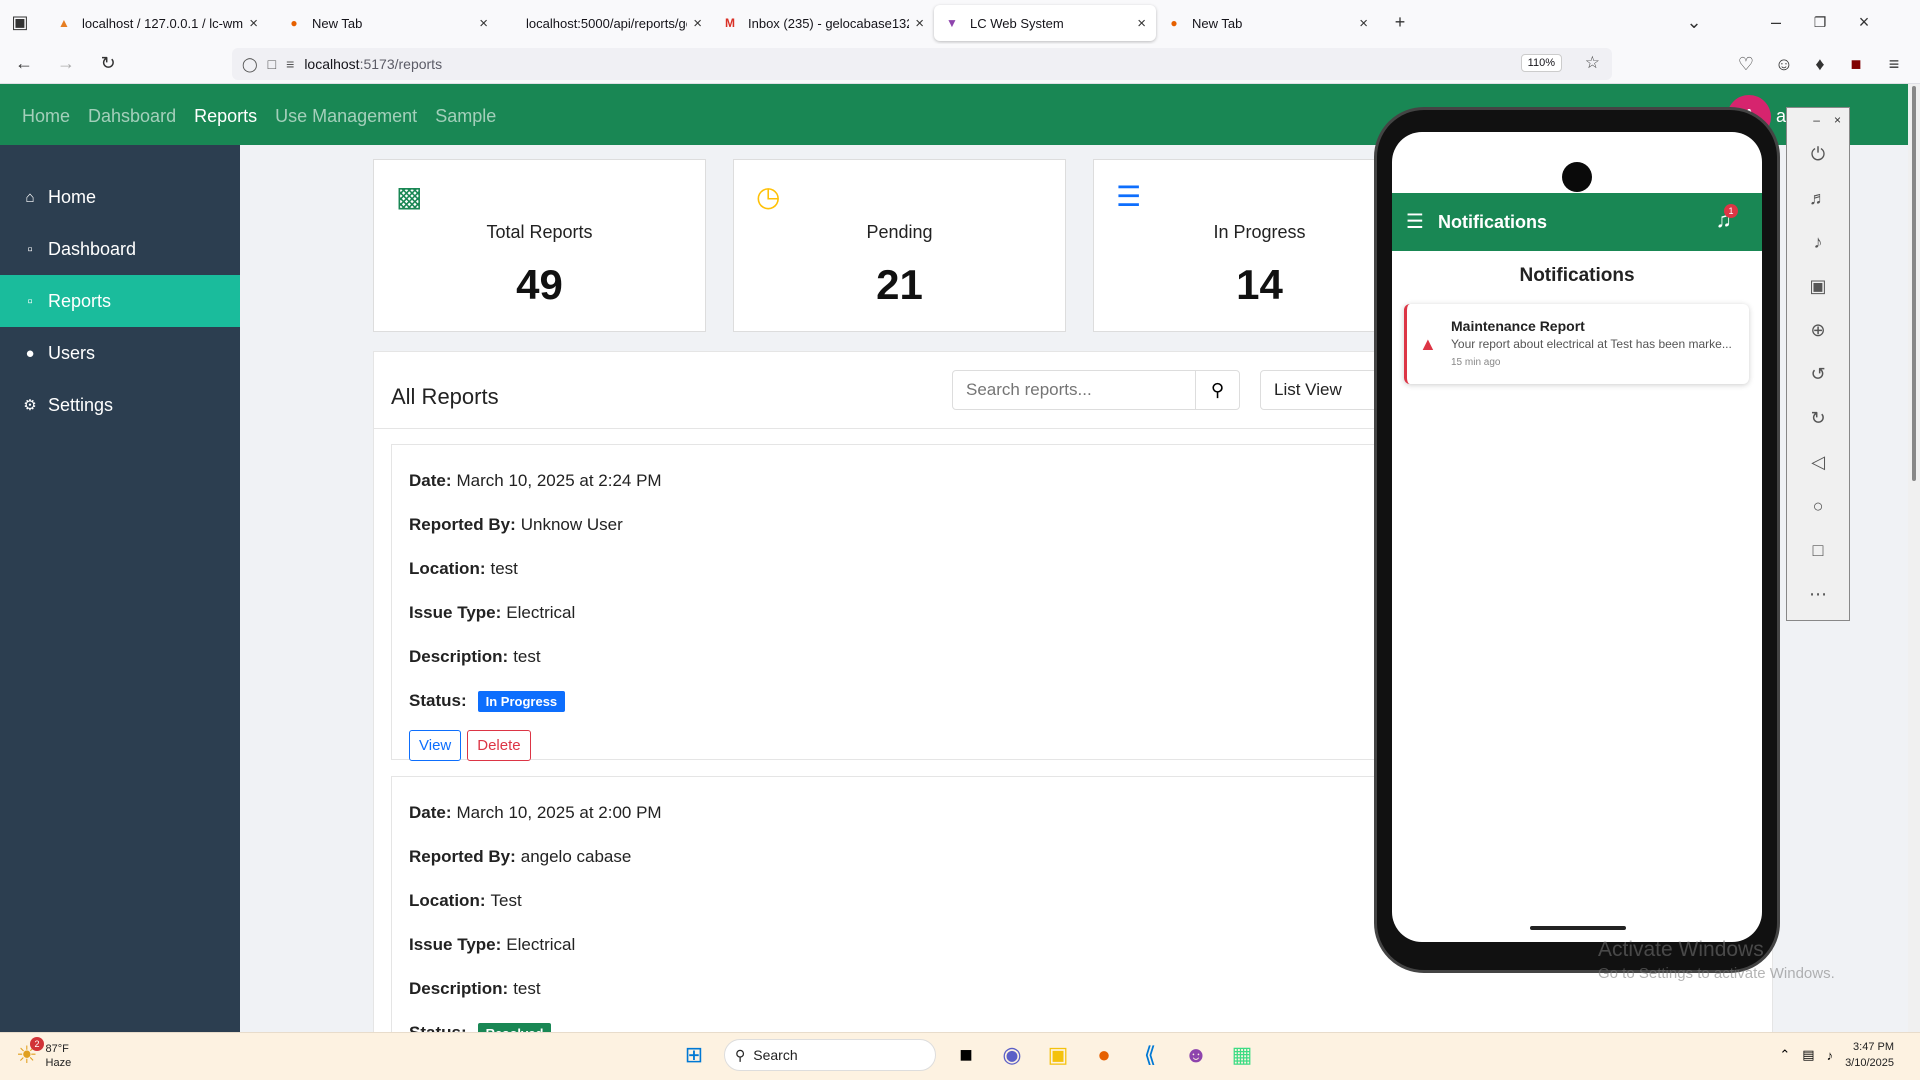 The image size is (1920, 1080). I want to click on tab-list-icon: ▣, so click(20, 22).